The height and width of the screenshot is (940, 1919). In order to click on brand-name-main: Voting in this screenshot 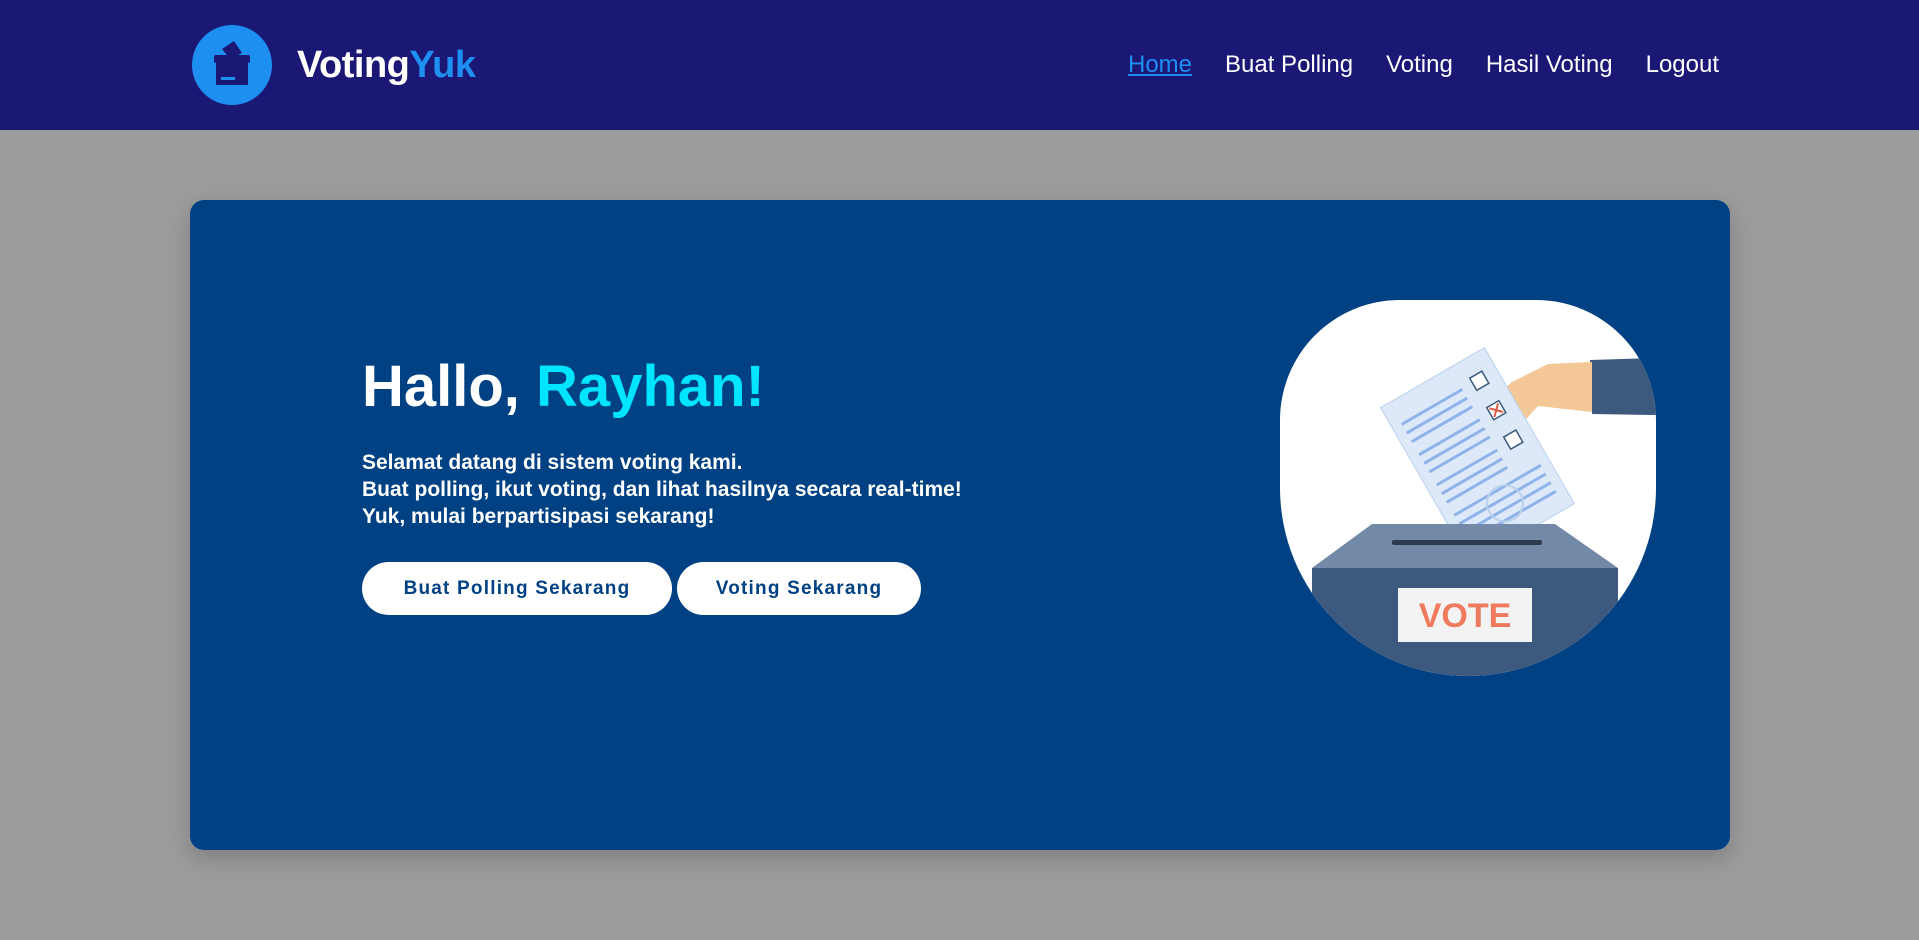, I will do `click(353, 64)`.